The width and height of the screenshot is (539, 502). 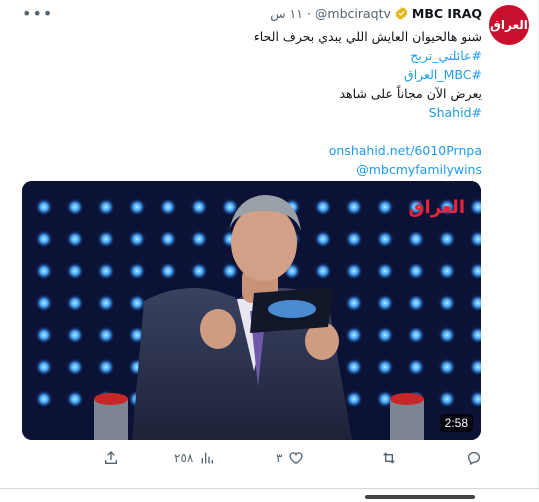 I want to click on bar-chart-icon, so click(x=208, y=458).